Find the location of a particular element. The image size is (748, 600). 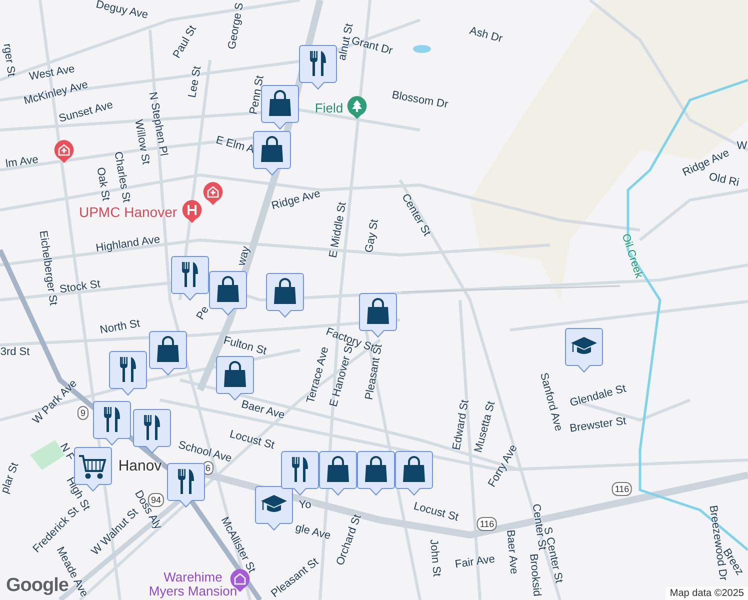

street-label: Blossom Dr is located at coordinates (420, 100).